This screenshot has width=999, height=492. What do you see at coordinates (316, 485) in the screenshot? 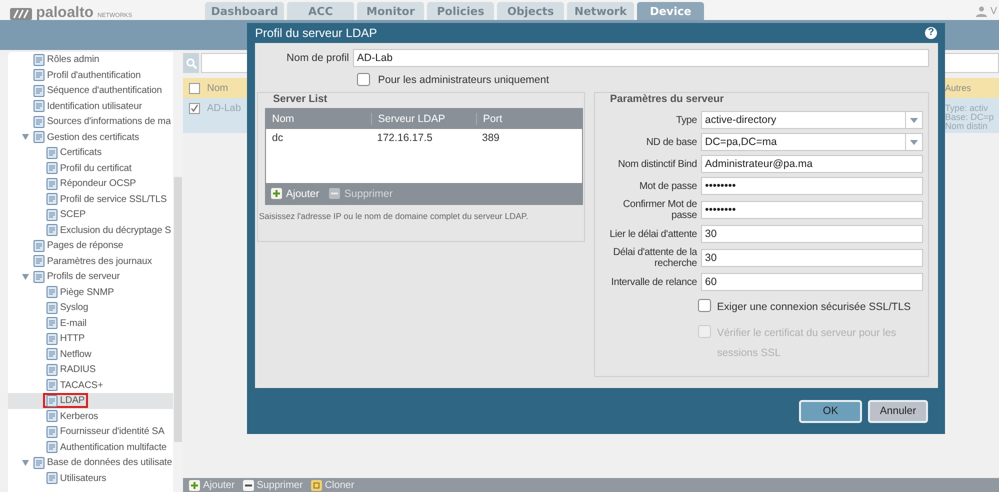
I see `copy-icon` at bounding box center [316, 485].